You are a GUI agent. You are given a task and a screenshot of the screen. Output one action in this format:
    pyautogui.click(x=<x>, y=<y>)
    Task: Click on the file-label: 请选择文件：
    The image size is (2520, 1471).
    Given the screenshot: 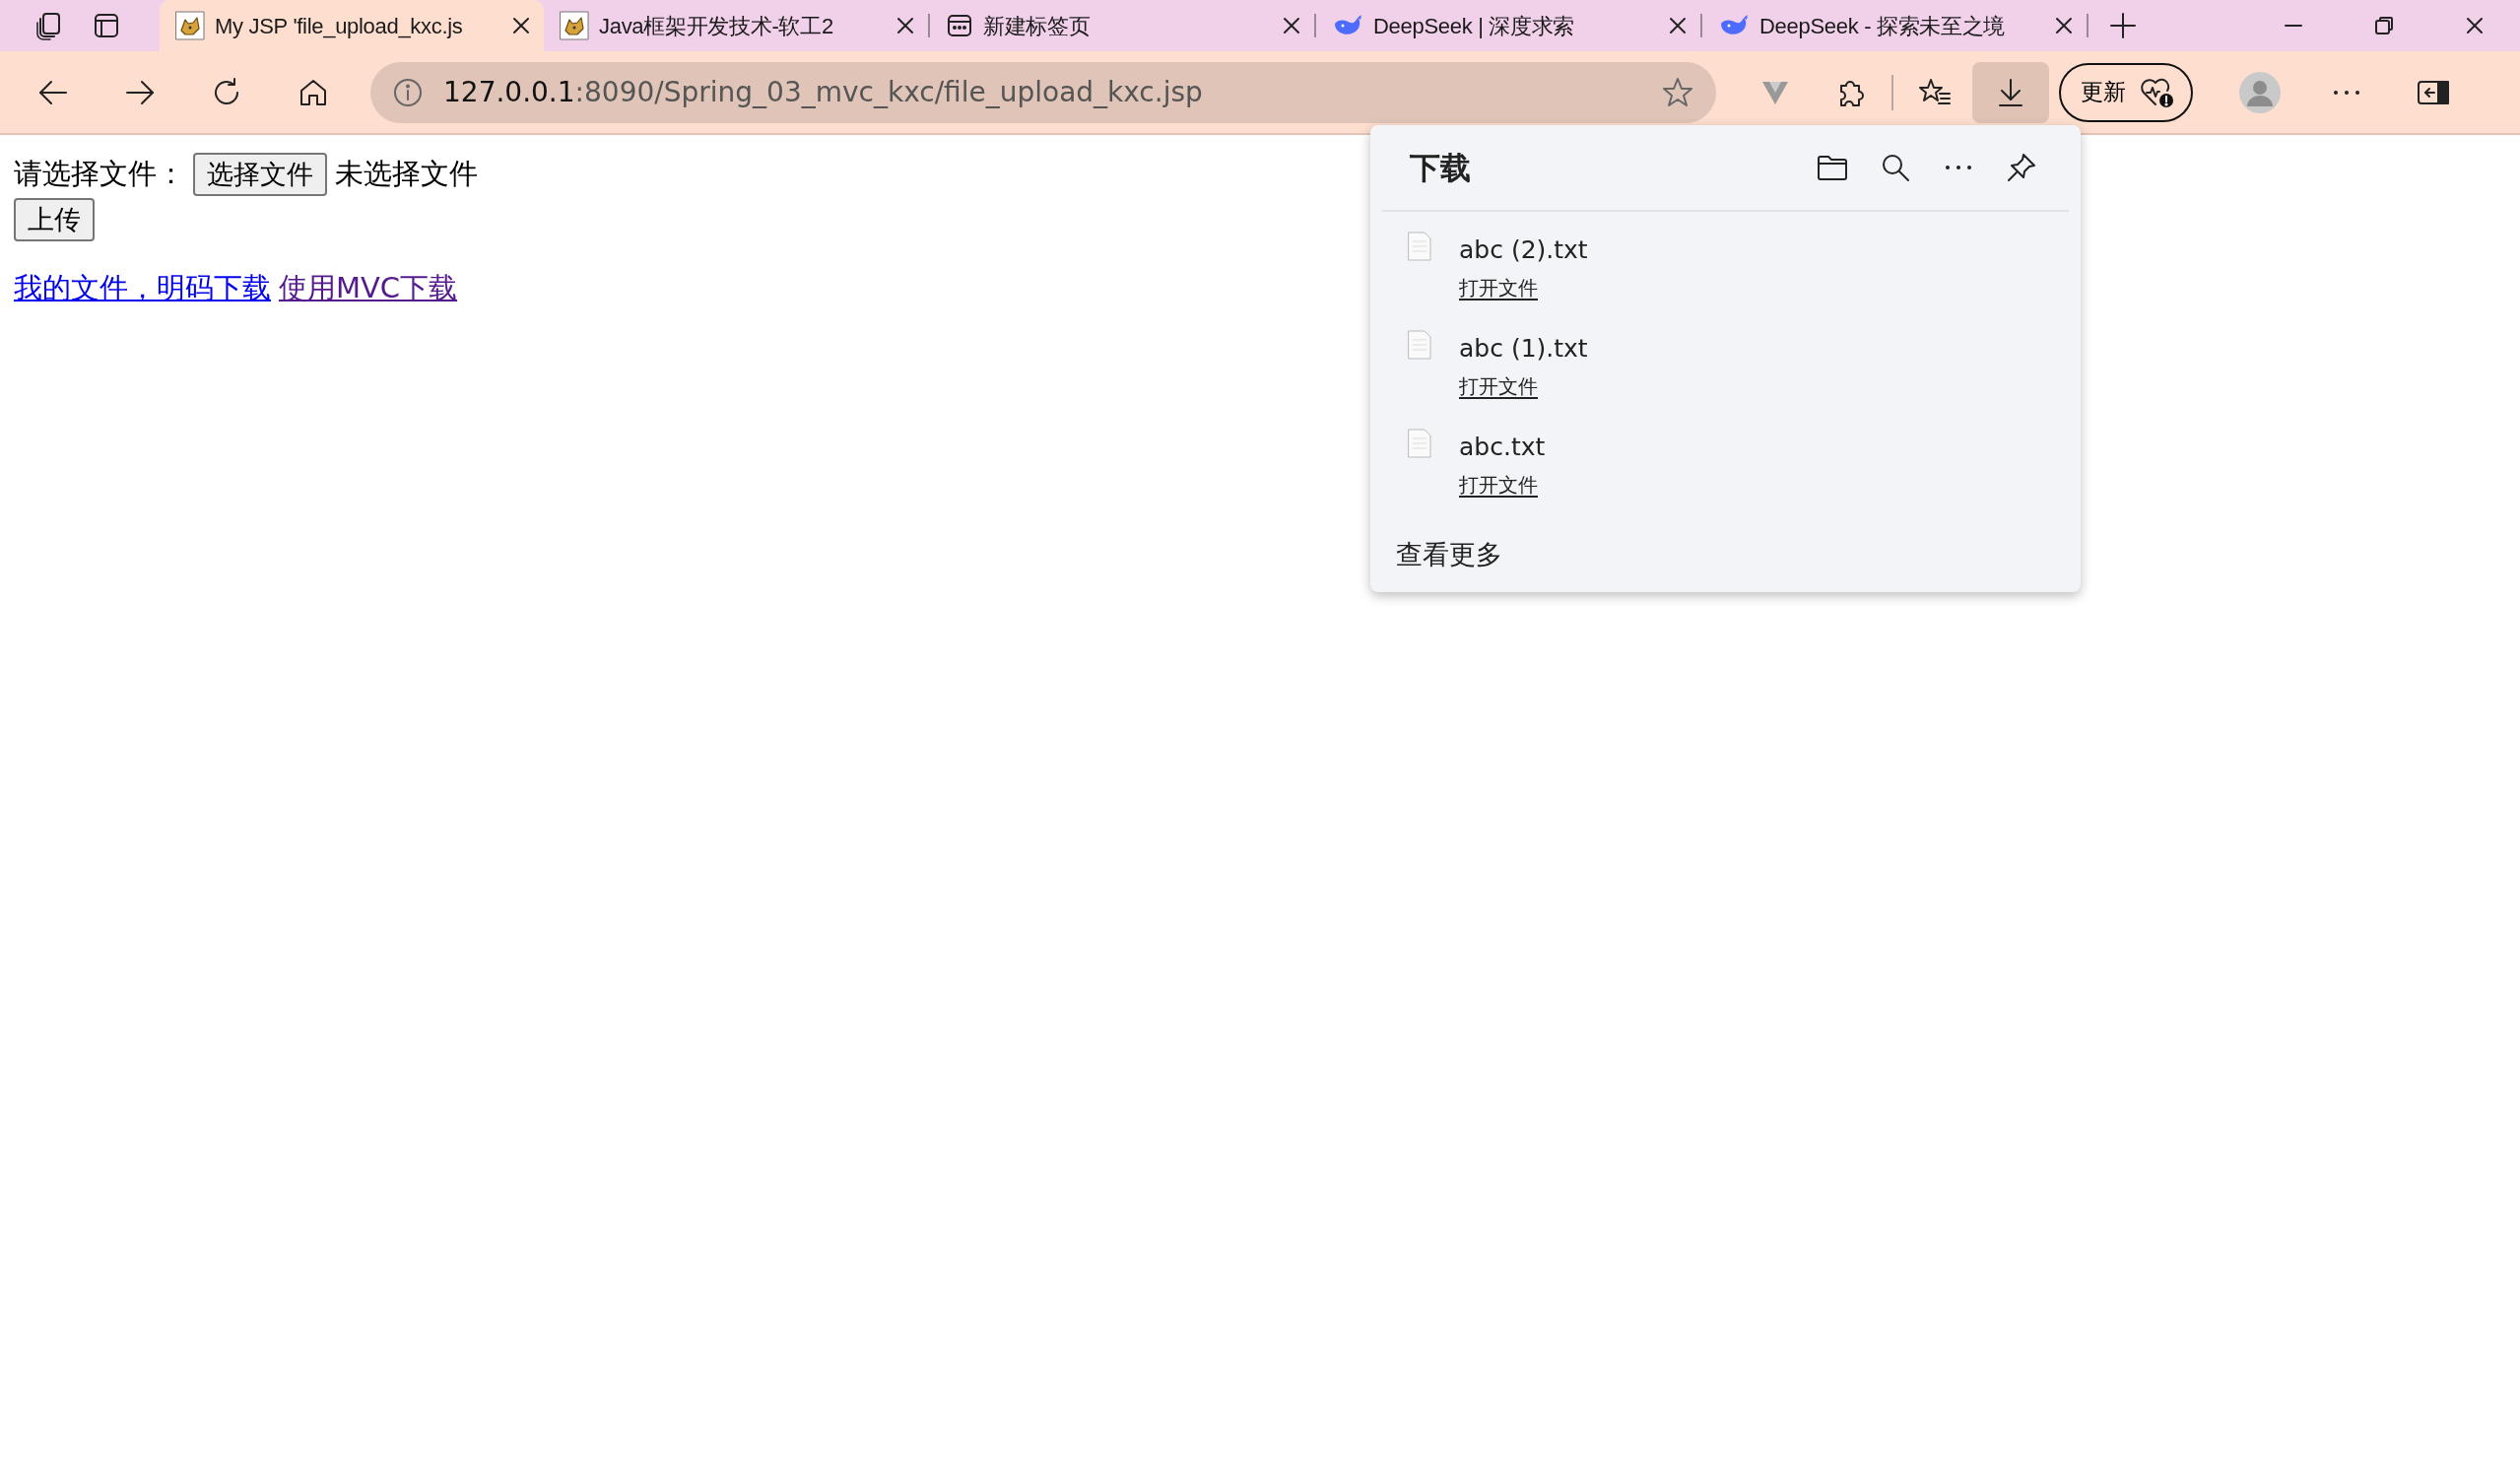 What is the action you would take?
    pyautogui.click(x=99, y=175)
    